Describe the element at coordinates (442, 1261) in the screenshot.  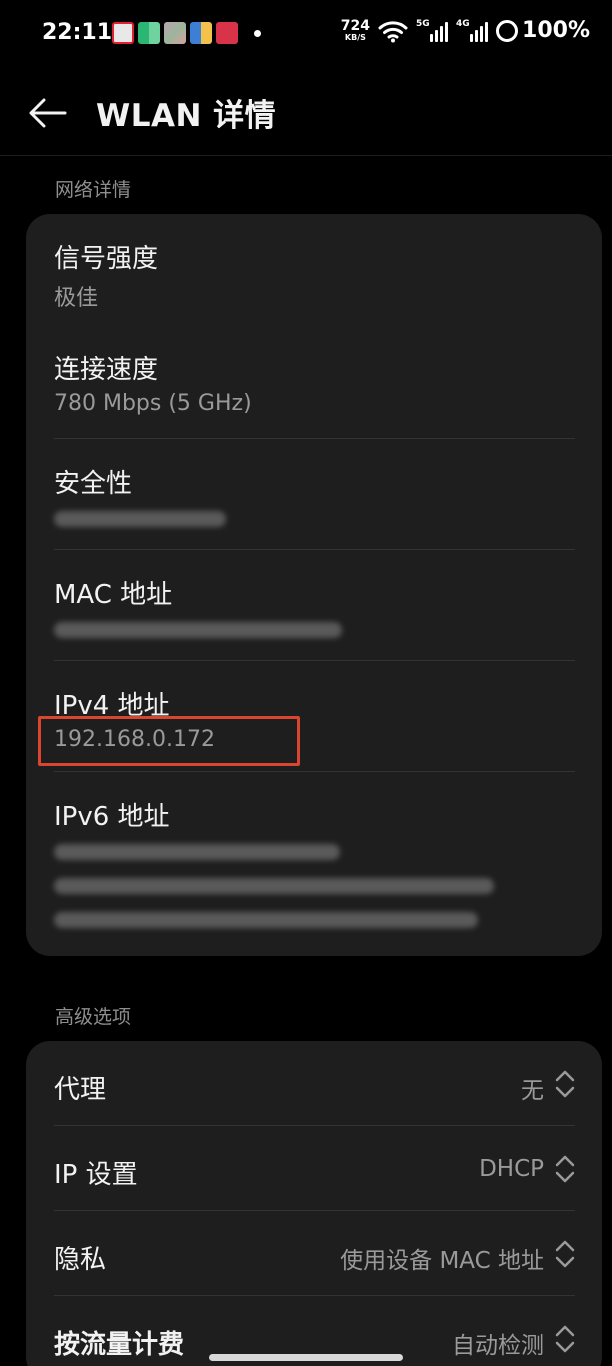
I see `option-value: 使用设备 MAC 地址` at that location.